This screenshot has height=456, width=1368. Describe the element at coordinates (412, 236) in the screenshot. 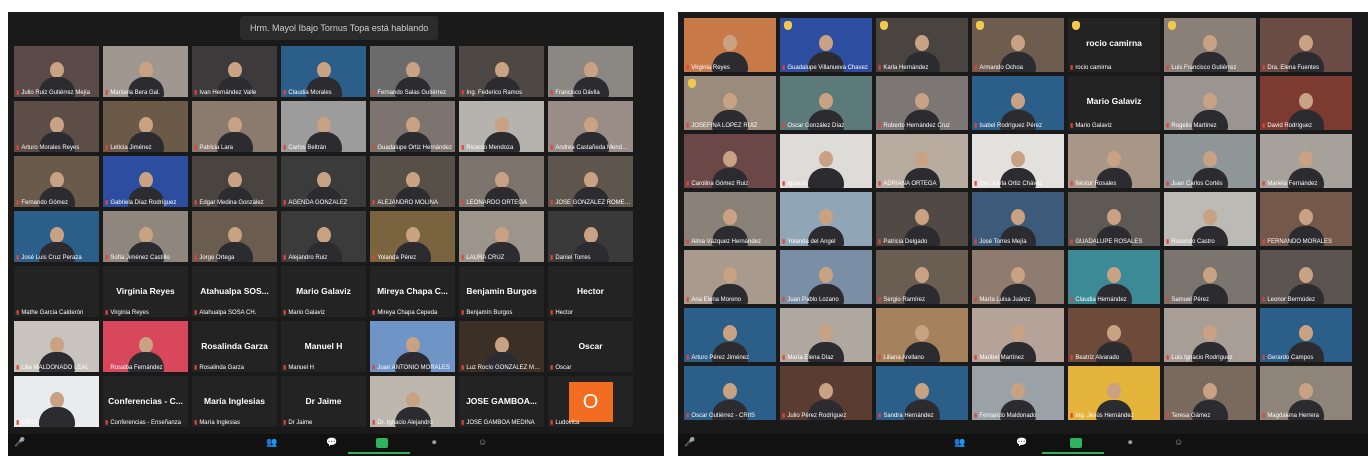

I see `participant-tile: ▮ Yolanda Pérez` at that location.